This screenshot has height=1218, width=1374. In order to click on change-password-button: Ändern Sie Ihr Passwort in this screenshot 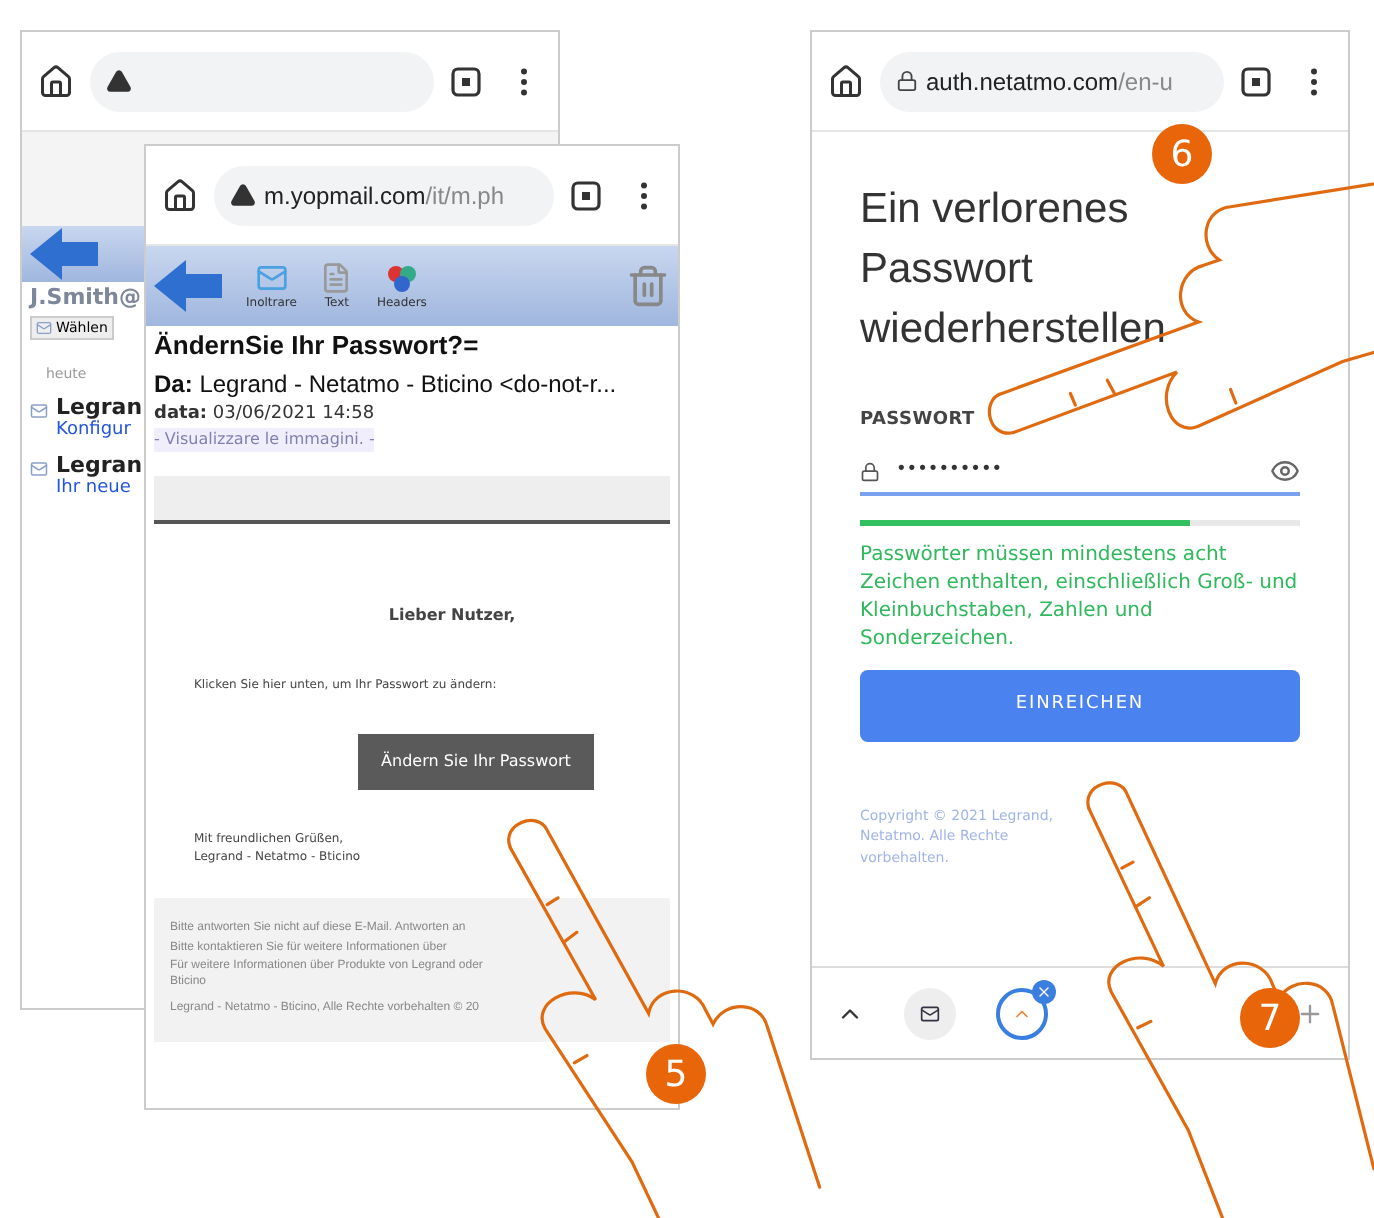, I will do `click(476, 762)`.